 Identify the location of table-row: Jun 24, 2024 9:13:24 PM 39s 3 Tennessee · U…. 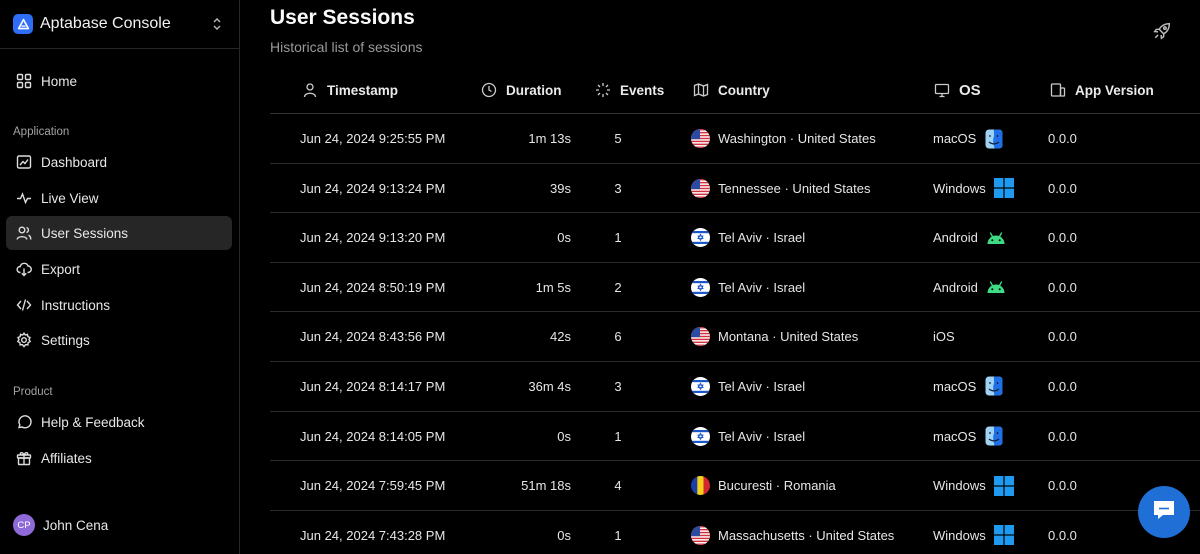
(735, 189).